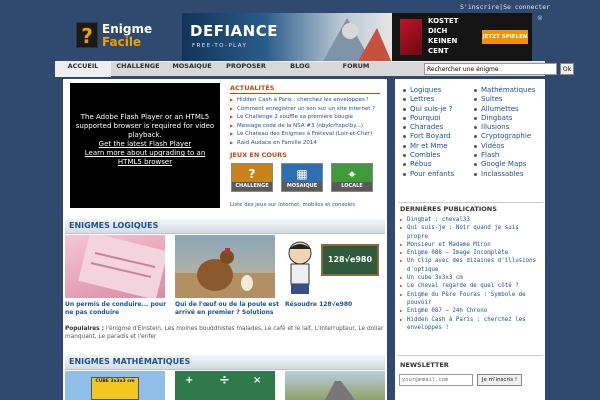 This screenshot has width=600, height=400. Describe the element at coordinates (567, 69) in the screenshot. I see `search-button: Ok` at that location.